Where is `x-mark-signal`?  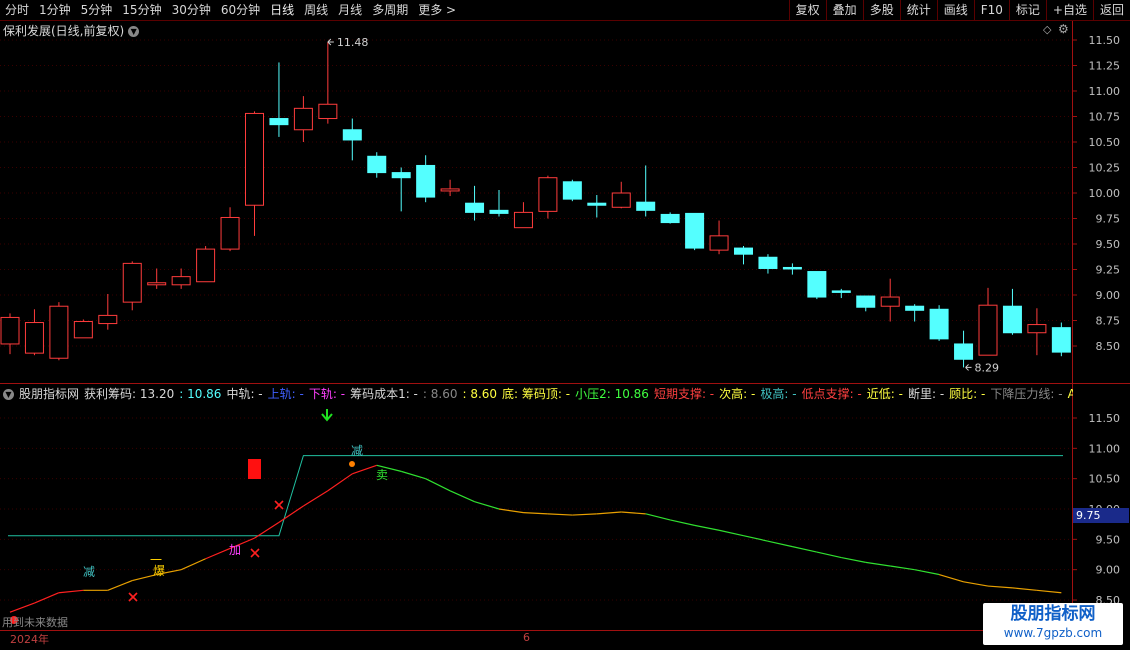
x-mark-signal is located at coordinates (279, 505).